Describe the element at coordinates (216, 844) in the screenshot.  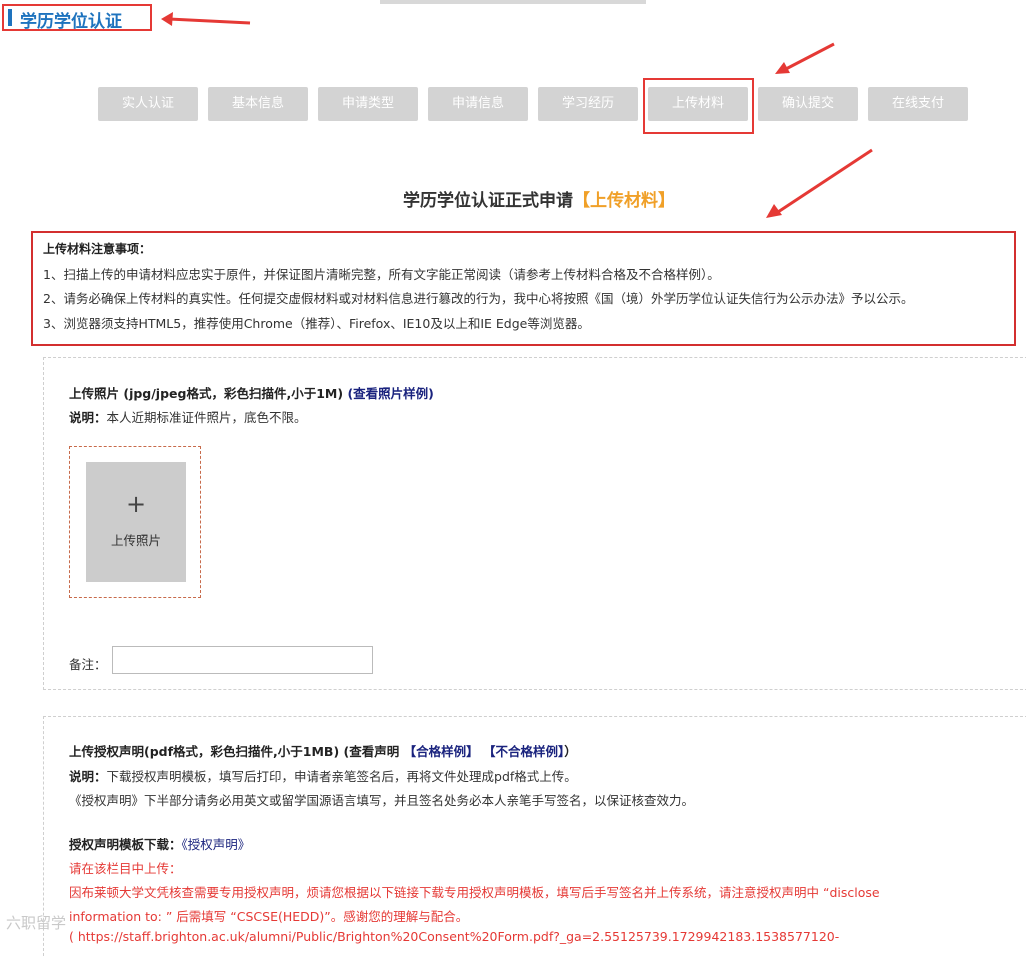
I see `auth-template-link: 《授权声明》` at that location.